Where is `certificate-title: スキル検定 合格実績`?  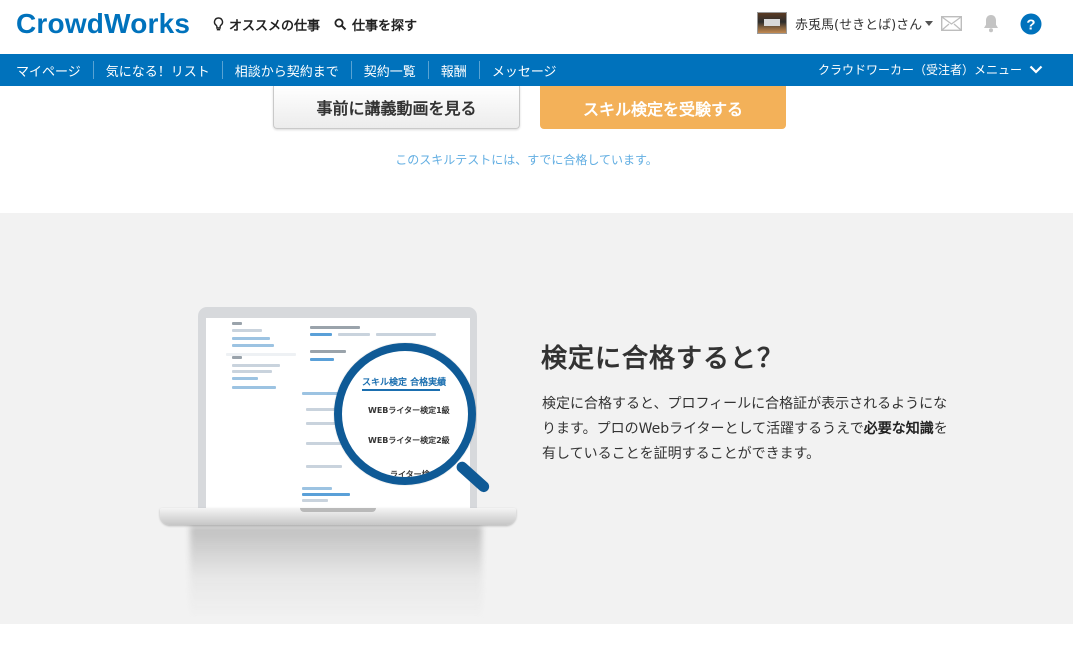 certificate-title: スキル検定 合格実績 is located at coordinates (404, 383).